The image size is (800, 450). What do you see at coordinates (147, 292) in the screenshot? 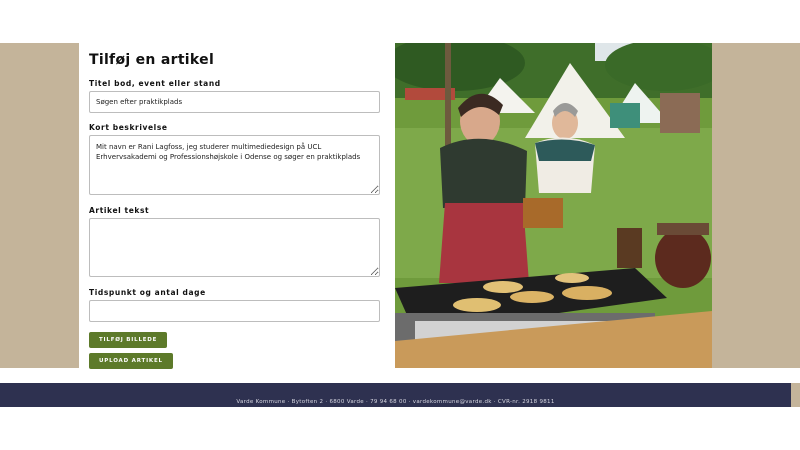
I see `period-field-label: Tidspunkt og antal dage` at bounding box center [147, 292].